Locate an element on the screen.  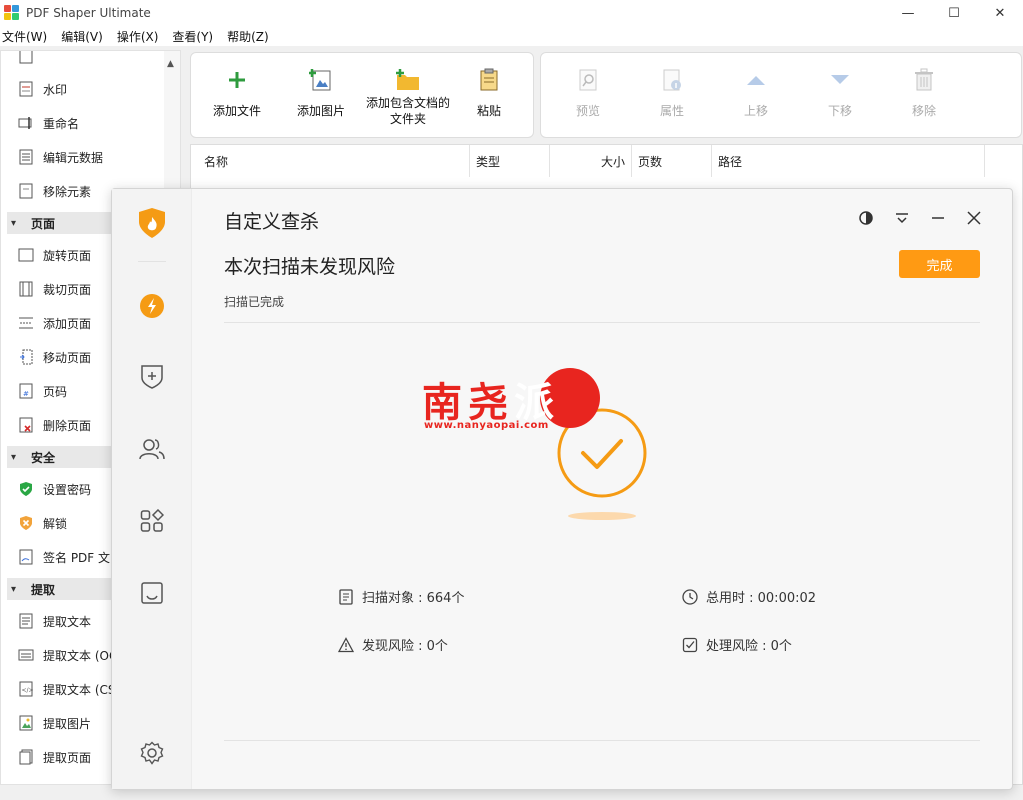
minimize-button: — is located at coordinates (908, 13).